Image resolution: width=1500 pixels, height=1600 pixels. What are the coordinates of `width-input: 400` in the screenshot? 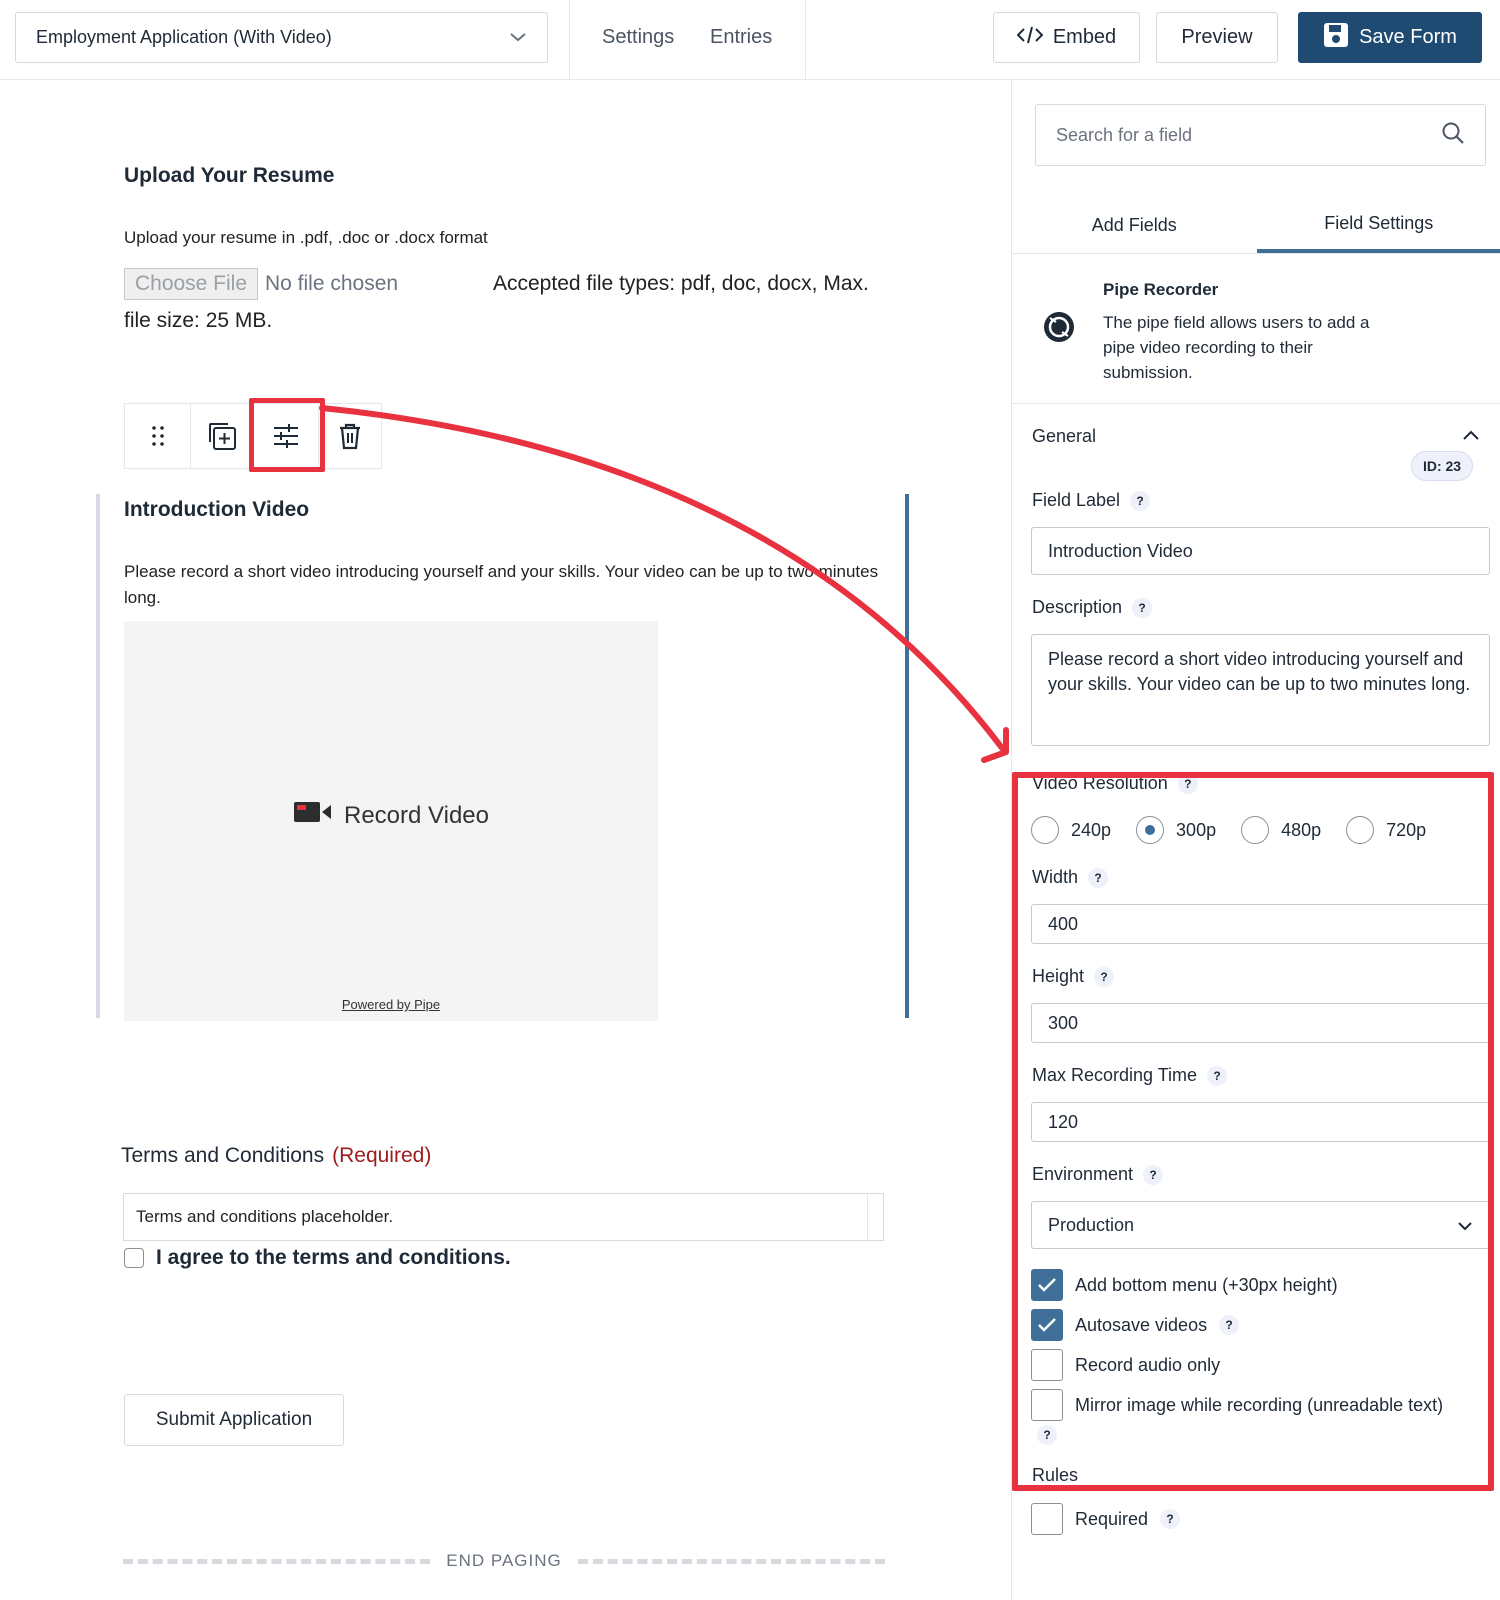 It's located at (1260, 924).